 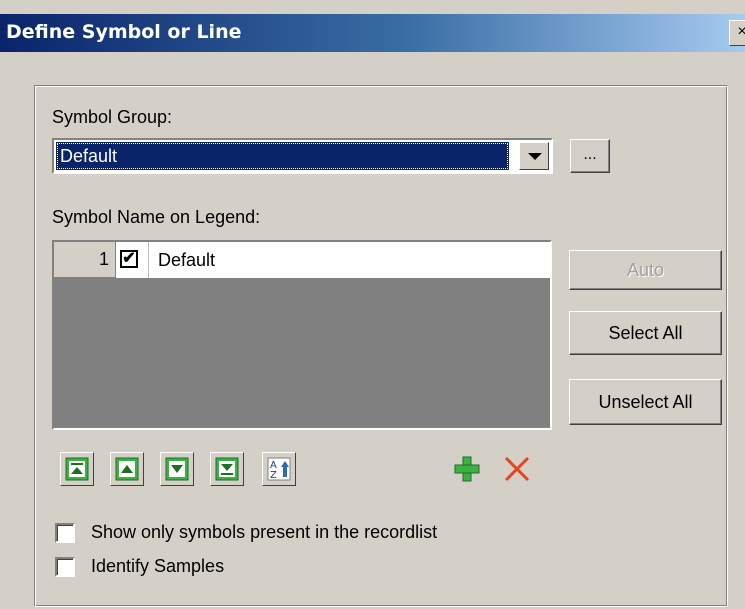 I want to click on sort-glyph-z: Z, so click(x=273, y=475).